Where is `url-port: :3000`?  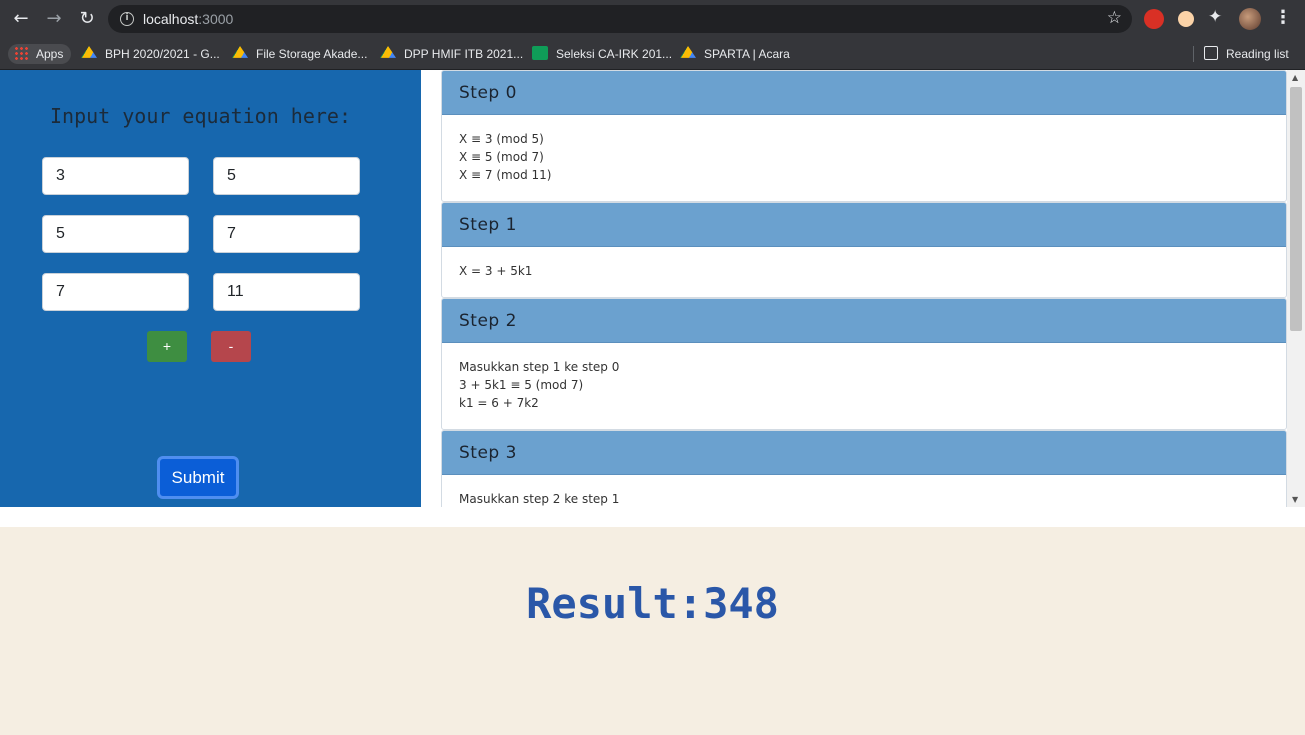
url-port: :3000 is located at coordinates (216, 19).